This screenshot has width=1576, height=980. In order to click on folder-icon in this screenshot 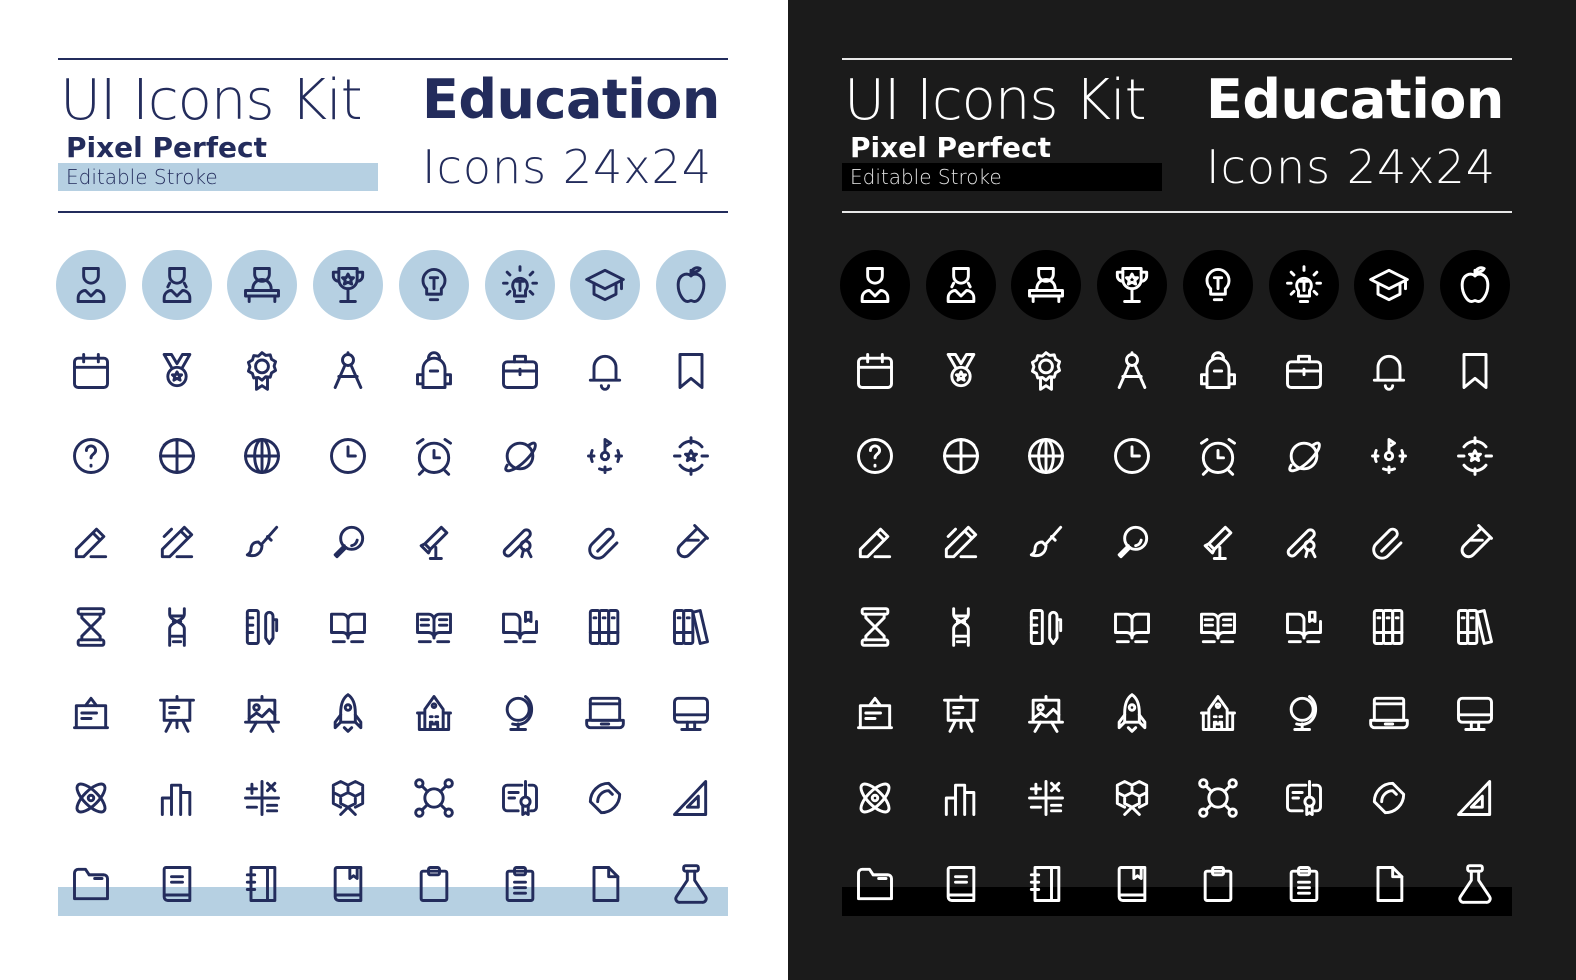, I will do `click(91, 883)`.